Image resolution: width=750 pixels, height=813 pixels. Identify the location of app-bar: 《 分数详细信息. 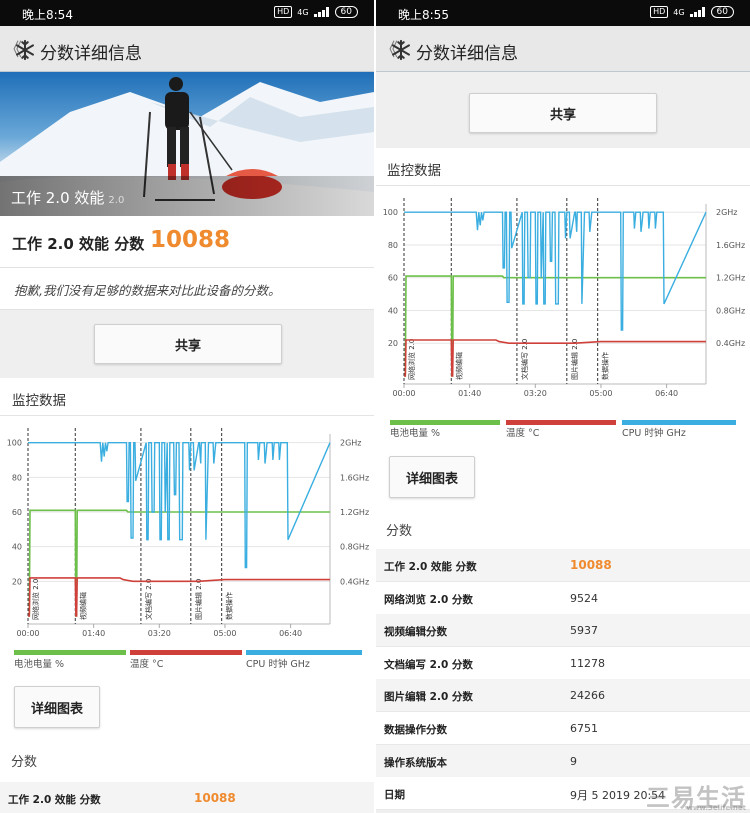
(563, 49).